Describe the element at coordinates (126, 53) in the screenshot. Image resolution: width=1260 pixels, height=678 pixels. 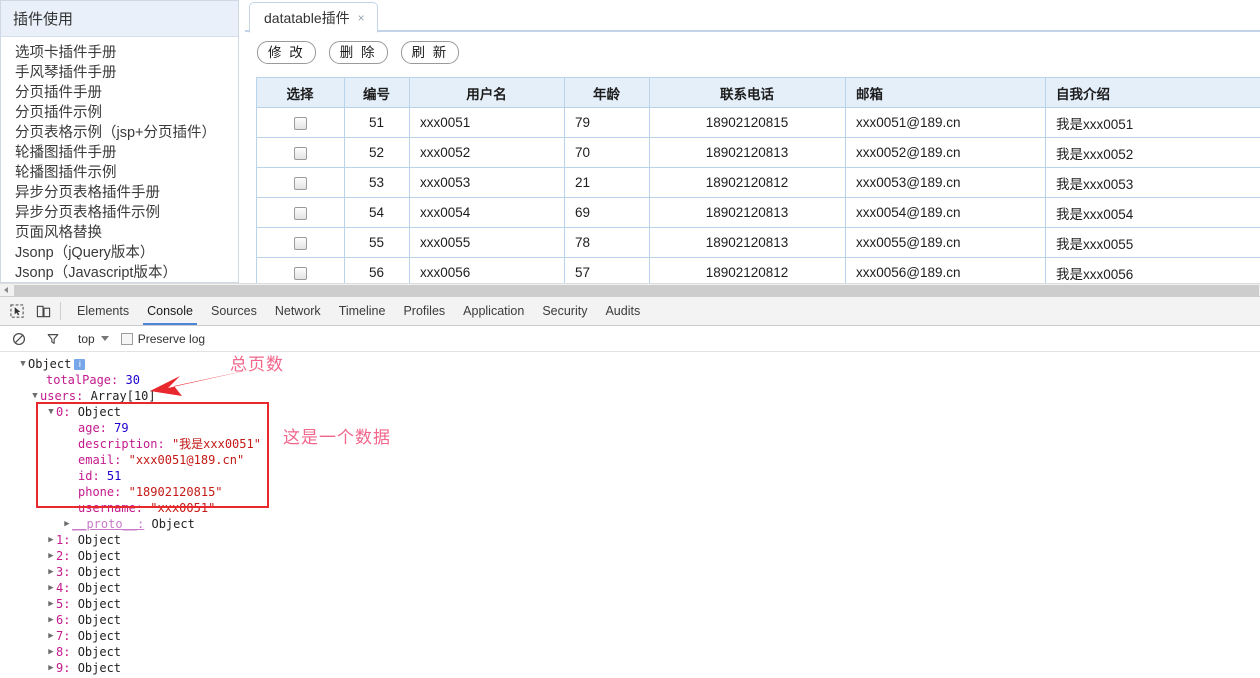
I see `sidebar-item-0: 选项卡插件手册` at that location.